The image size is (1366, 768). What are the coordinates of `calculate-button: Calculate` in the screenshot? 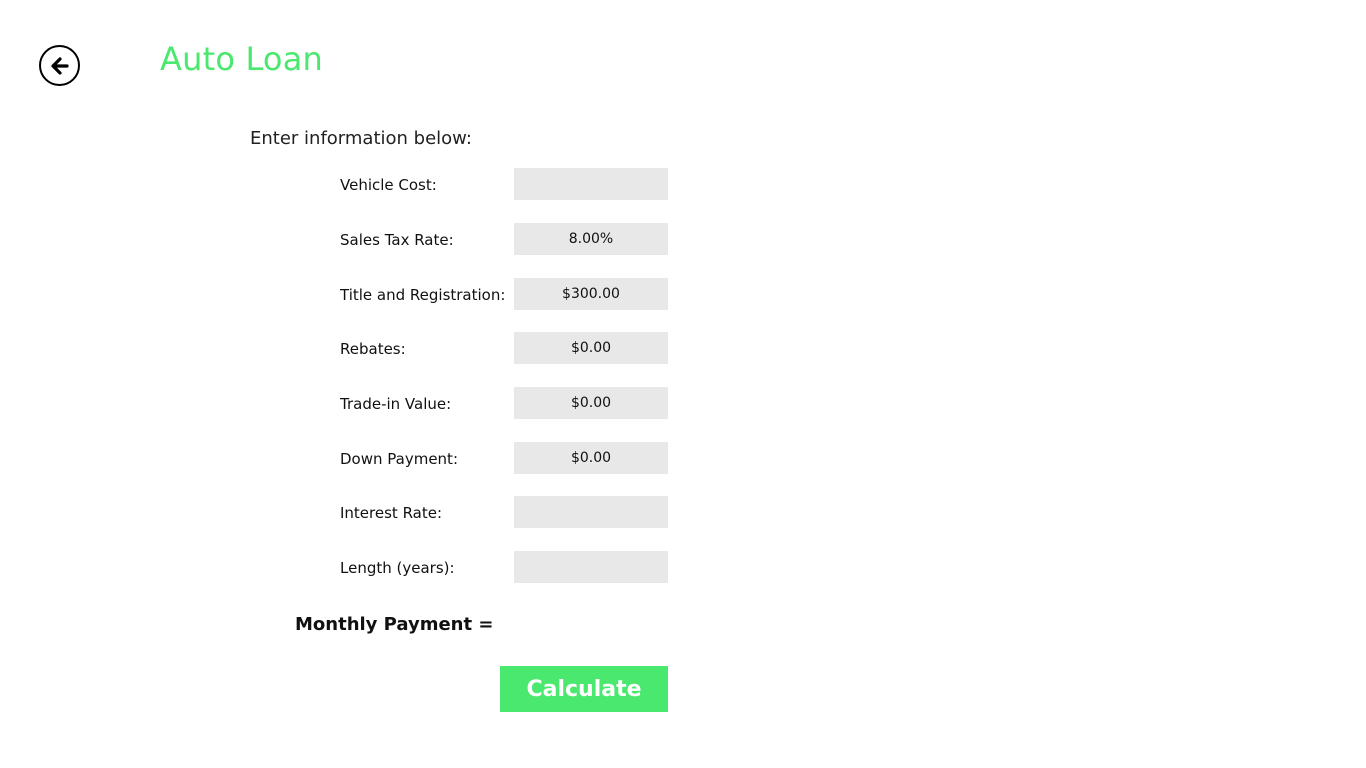 It's located at (584, 689).